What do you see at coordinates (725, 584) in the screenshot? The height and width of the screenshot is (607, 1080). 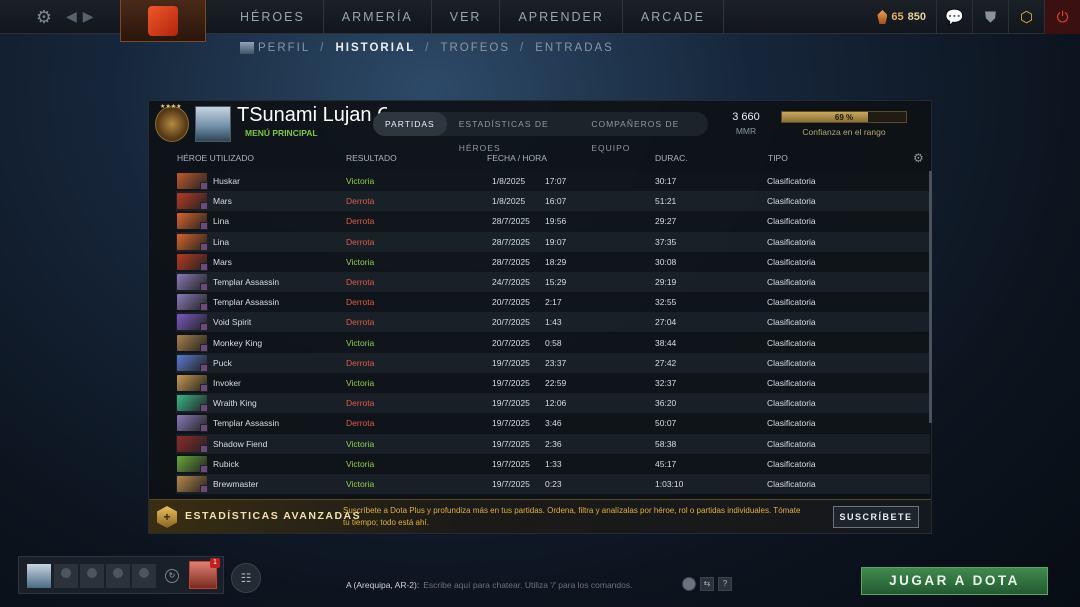 I see `help-icon: ?` at bounding box center [725, 584].